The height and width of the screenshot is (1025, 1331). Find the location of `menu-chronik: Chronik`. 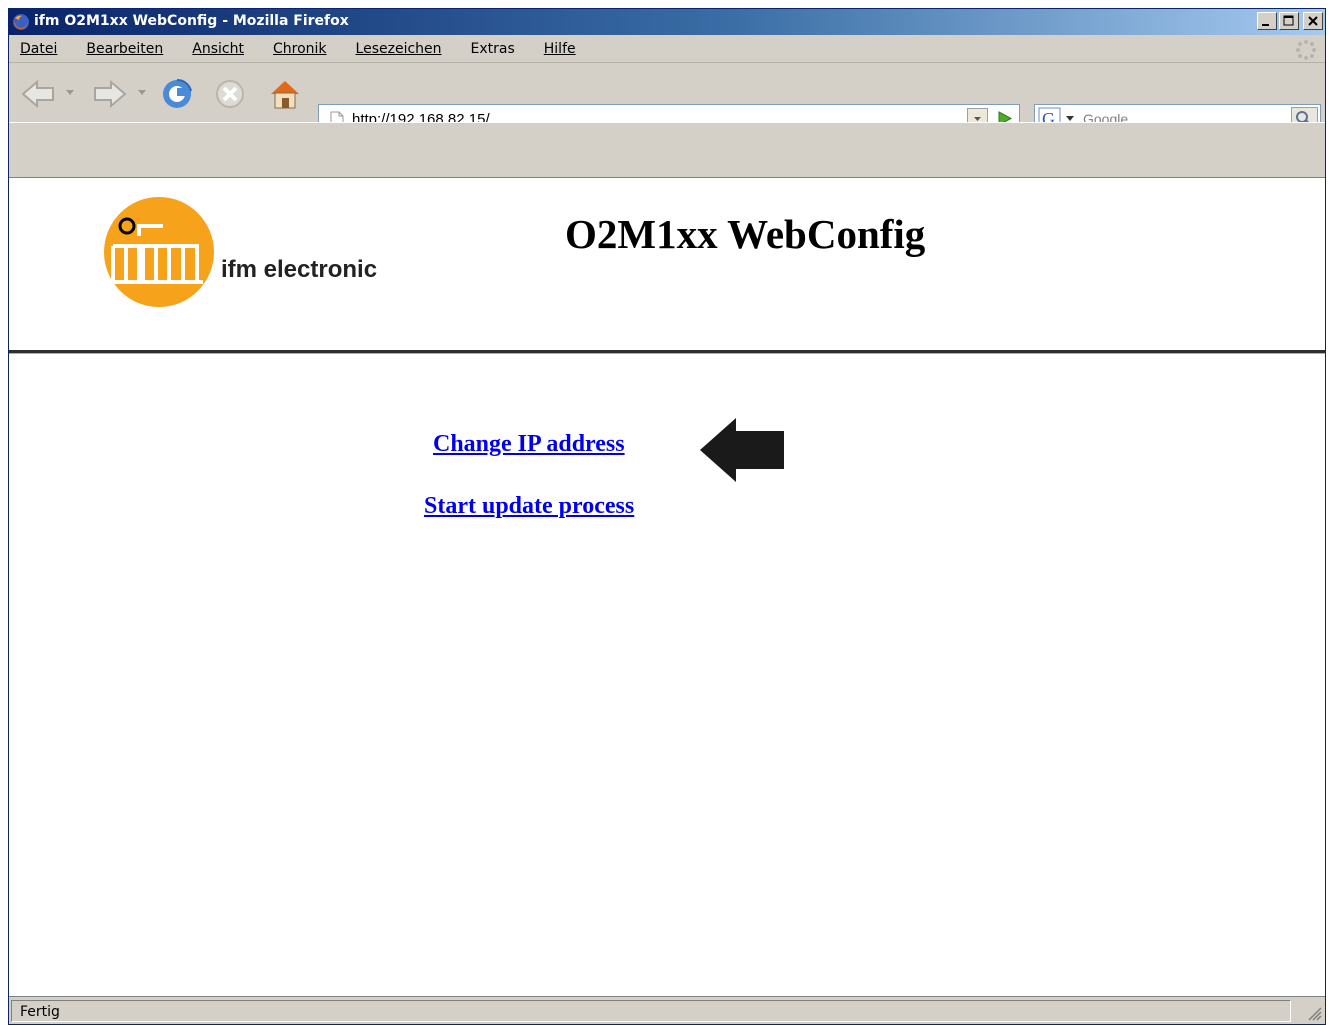

menu-chronik: Chronik is located at coordinates (300, 49).